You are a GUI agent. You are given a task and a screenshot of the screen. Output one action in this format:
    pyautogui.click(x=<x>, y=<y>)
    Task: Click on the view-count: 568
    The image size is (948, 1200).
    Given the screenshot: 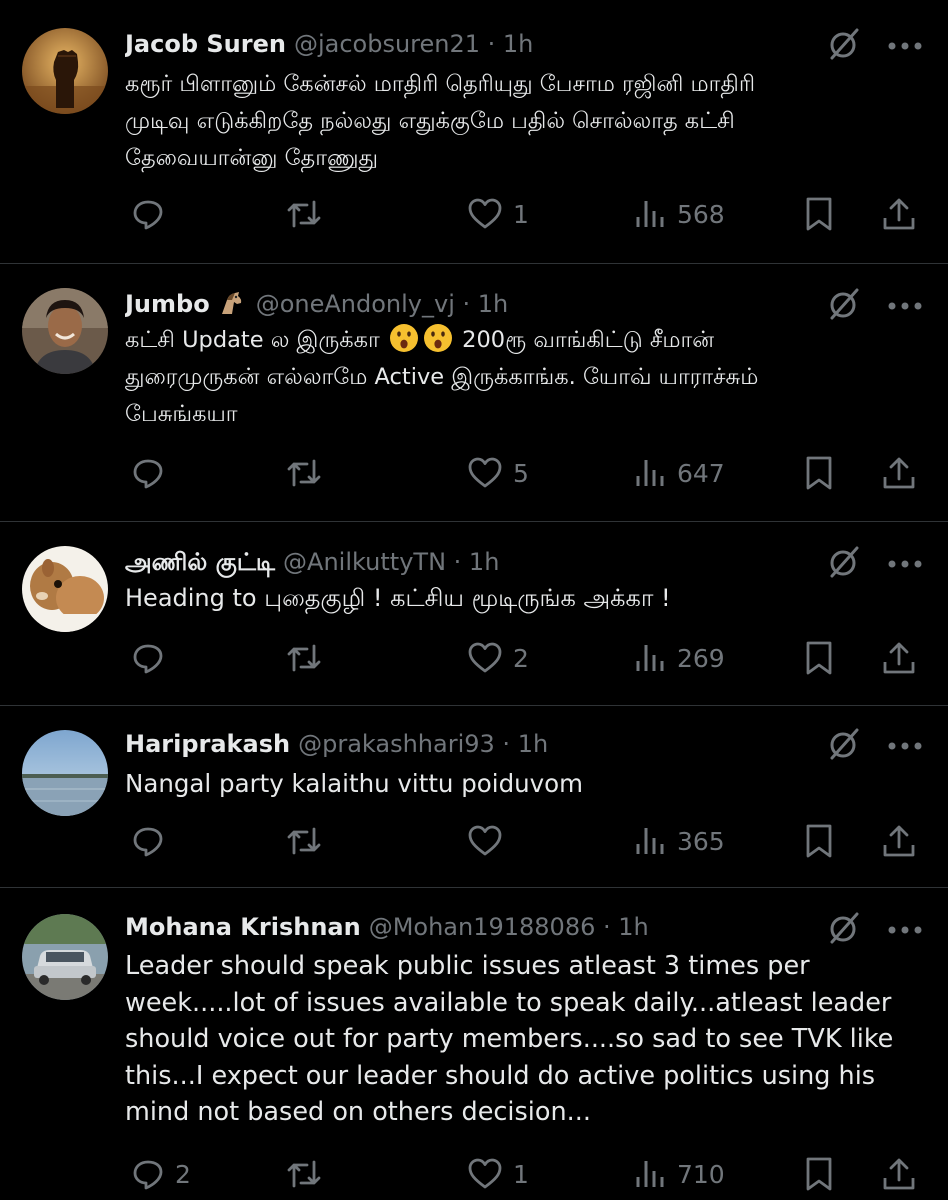 What is the action you would take?
    pyautogui.click(x=701, y=214)
    